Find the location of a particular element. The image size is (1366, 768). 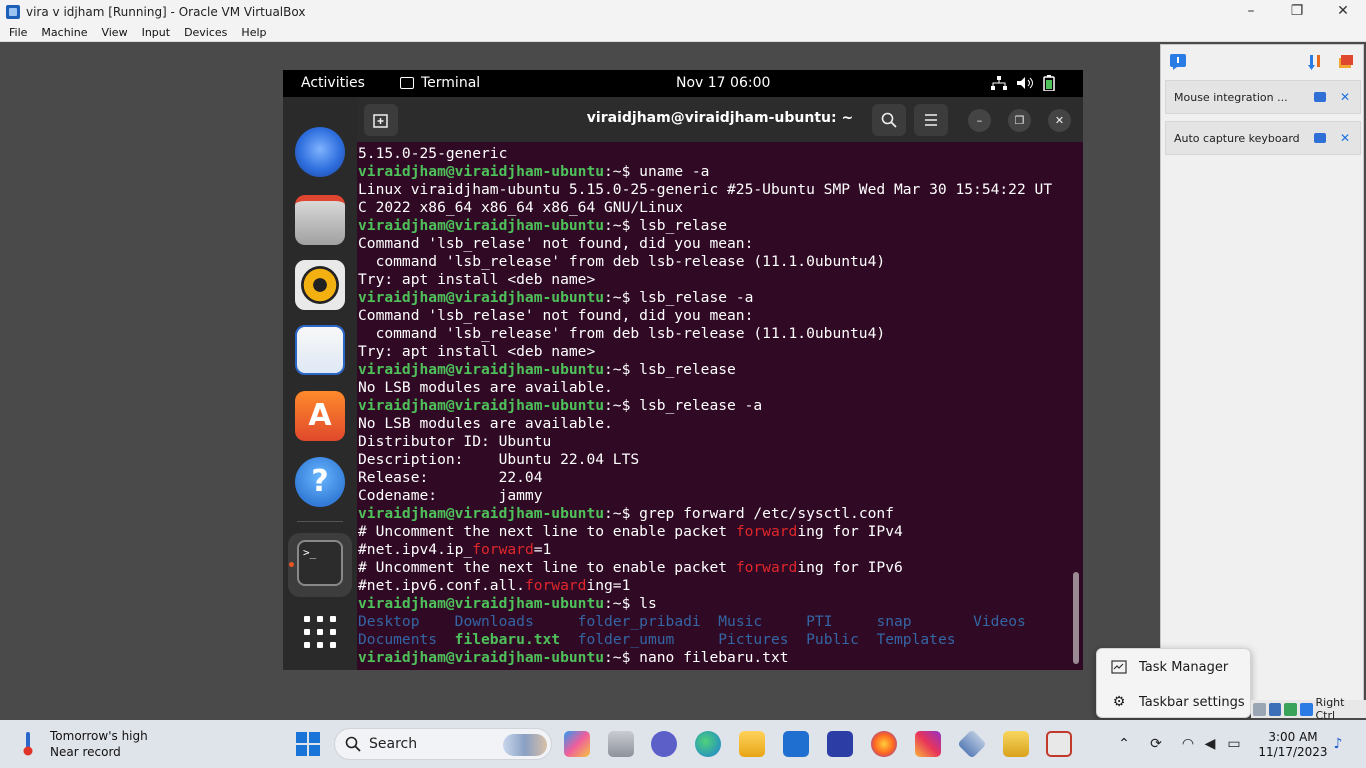

task-view-icon is located at coordinates (621, 744).